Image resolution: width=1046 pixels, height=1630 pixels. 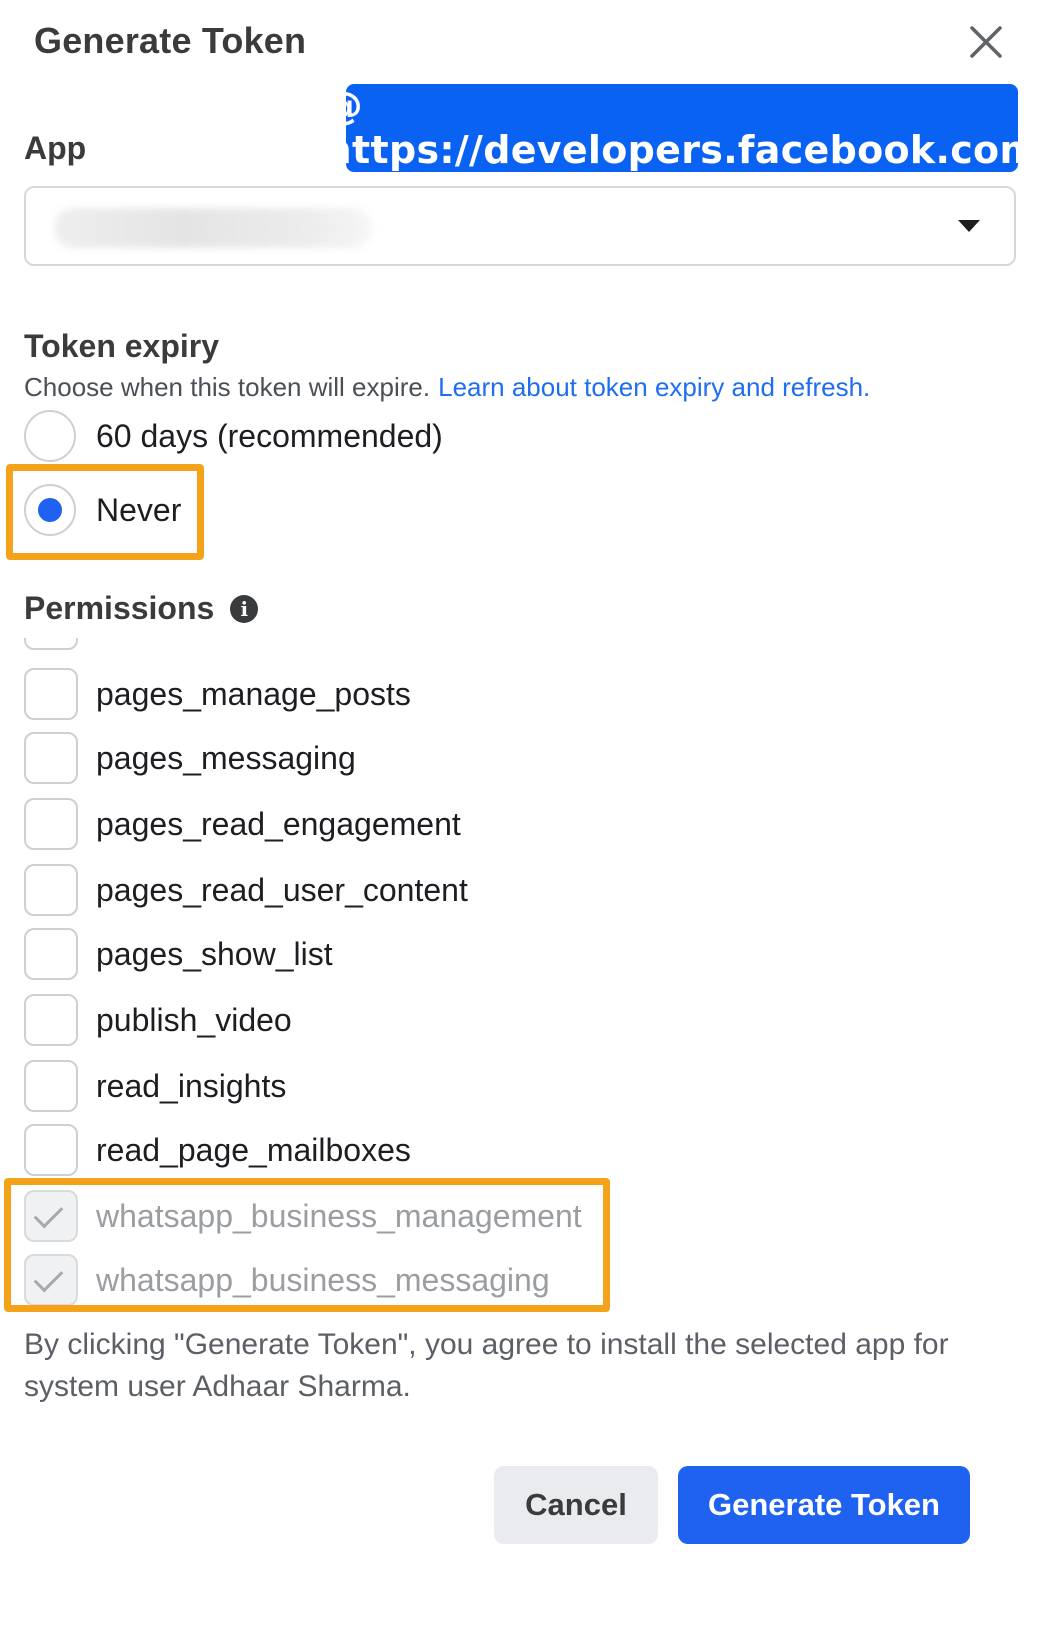 I want to click on permission-row: whatsapp_business_messaging, so click(x=287, y=1280).